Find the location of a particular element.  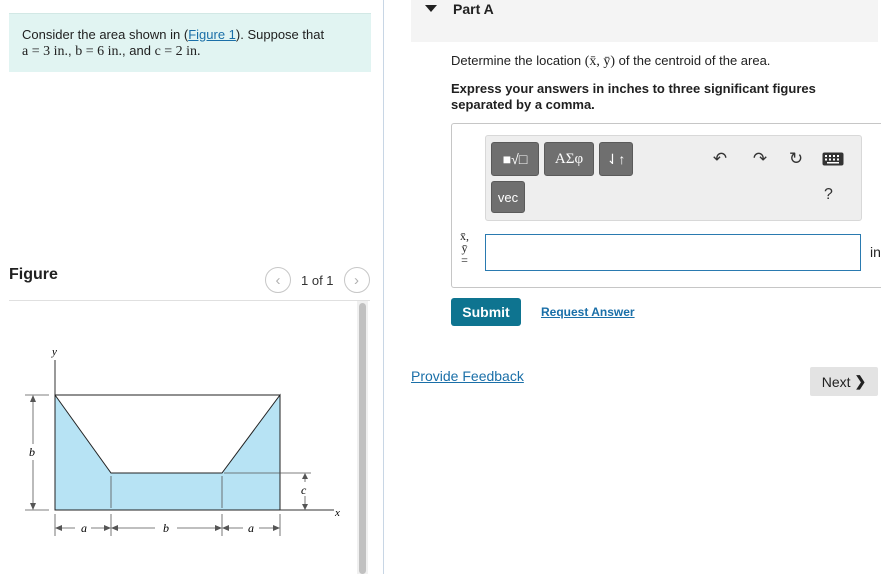

figure-scrollbar is located at coordinates (362, 437).